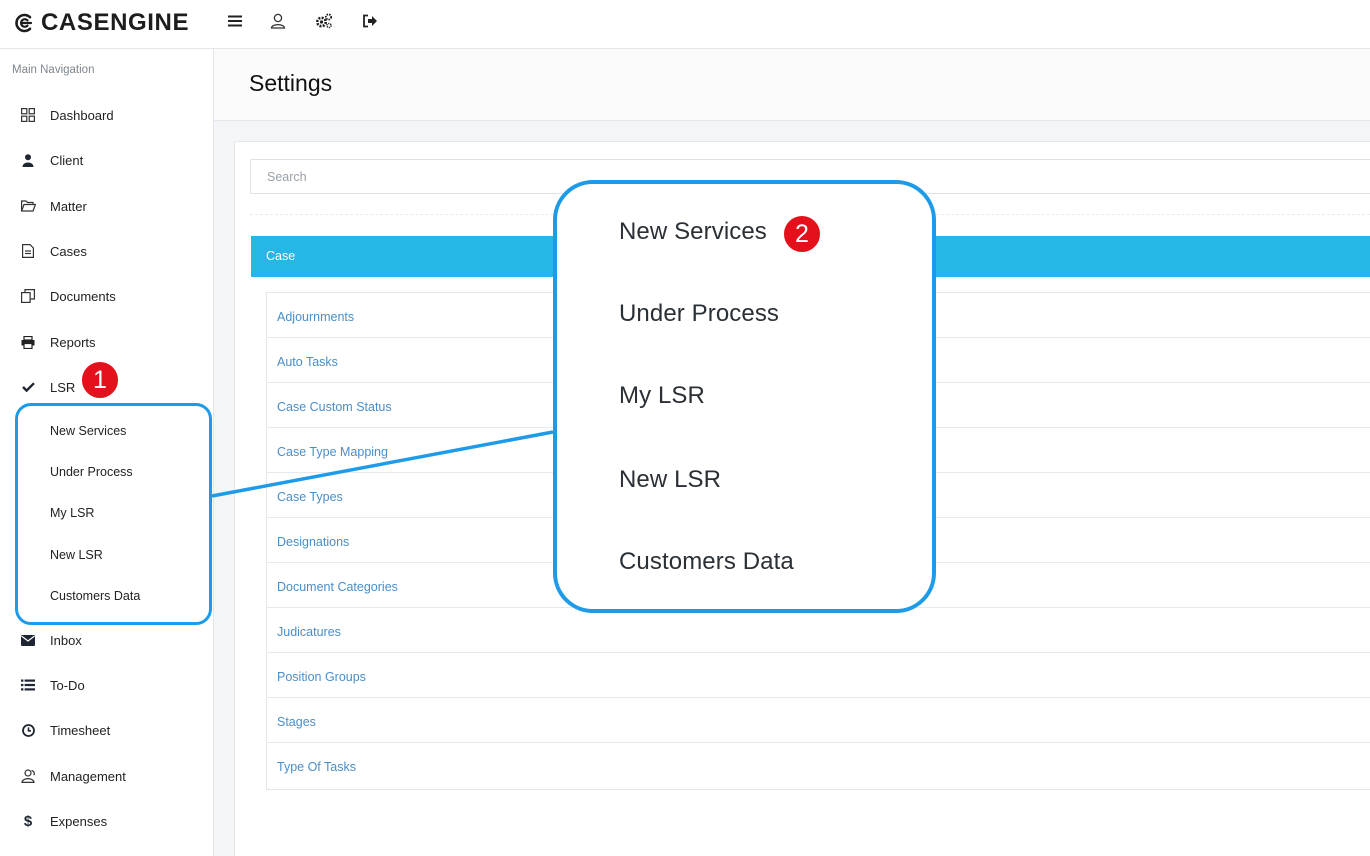 The width and height of the screenshot is (1370, 856). Describe the element at coordinates (818, 720) in the screenshot. I see `list-item: Stages` at that location.